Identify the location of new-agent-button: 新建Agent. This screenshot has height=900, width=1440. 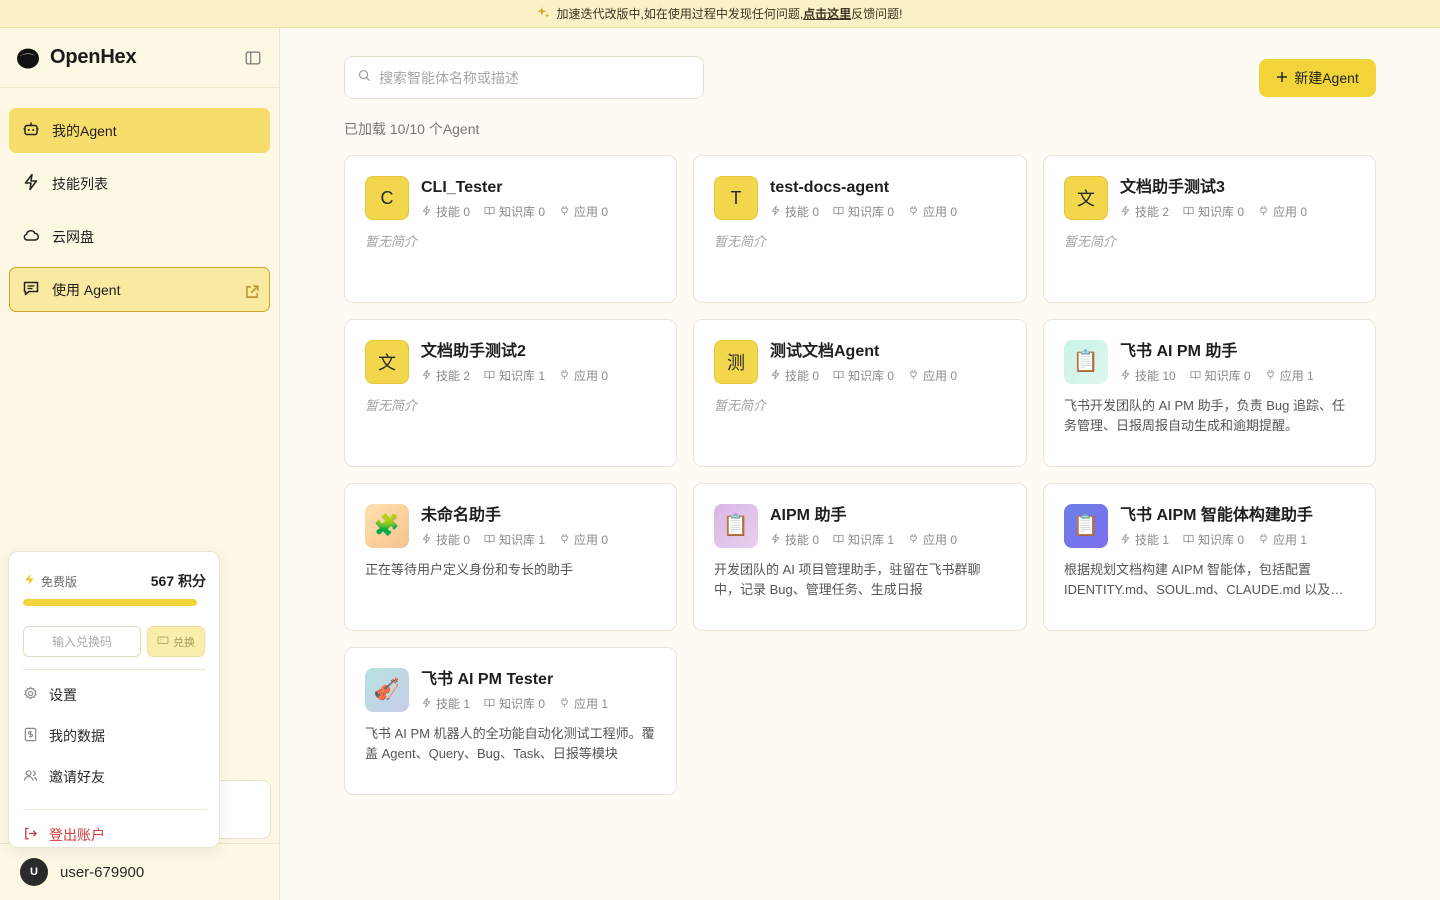
(1317, 78).